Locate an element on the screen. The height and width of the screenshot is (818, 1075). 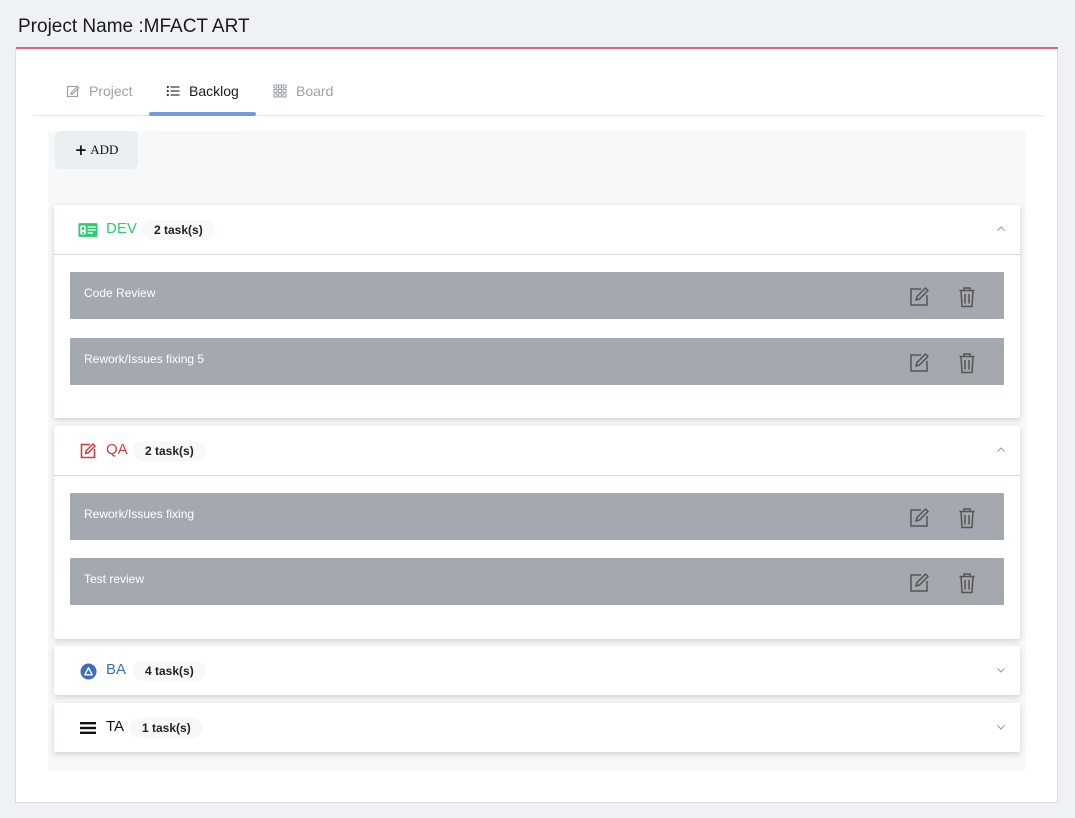
grid-icon is located at coordinates (280, 91).